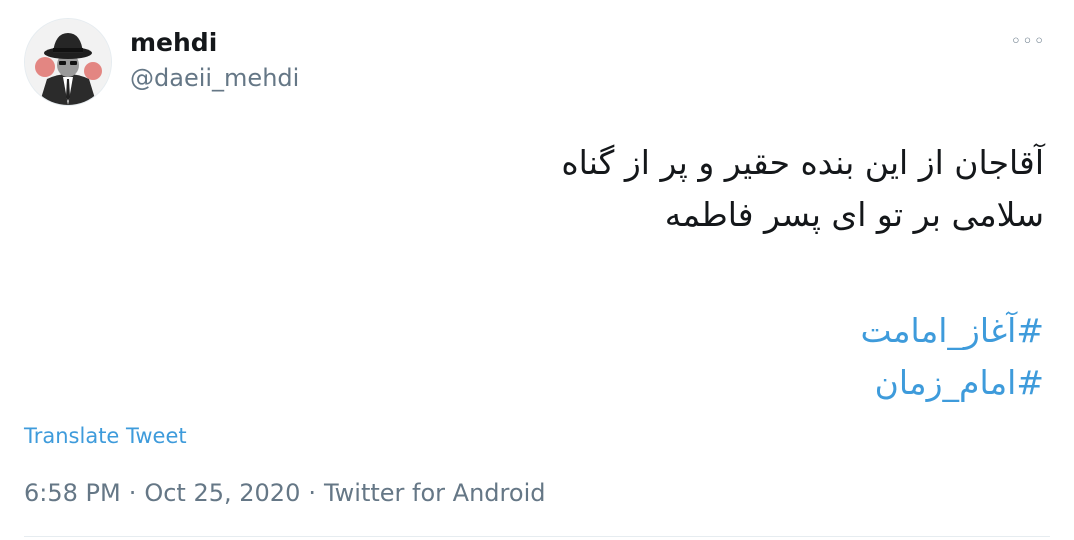  I want to click on divider, so click(537, 536).